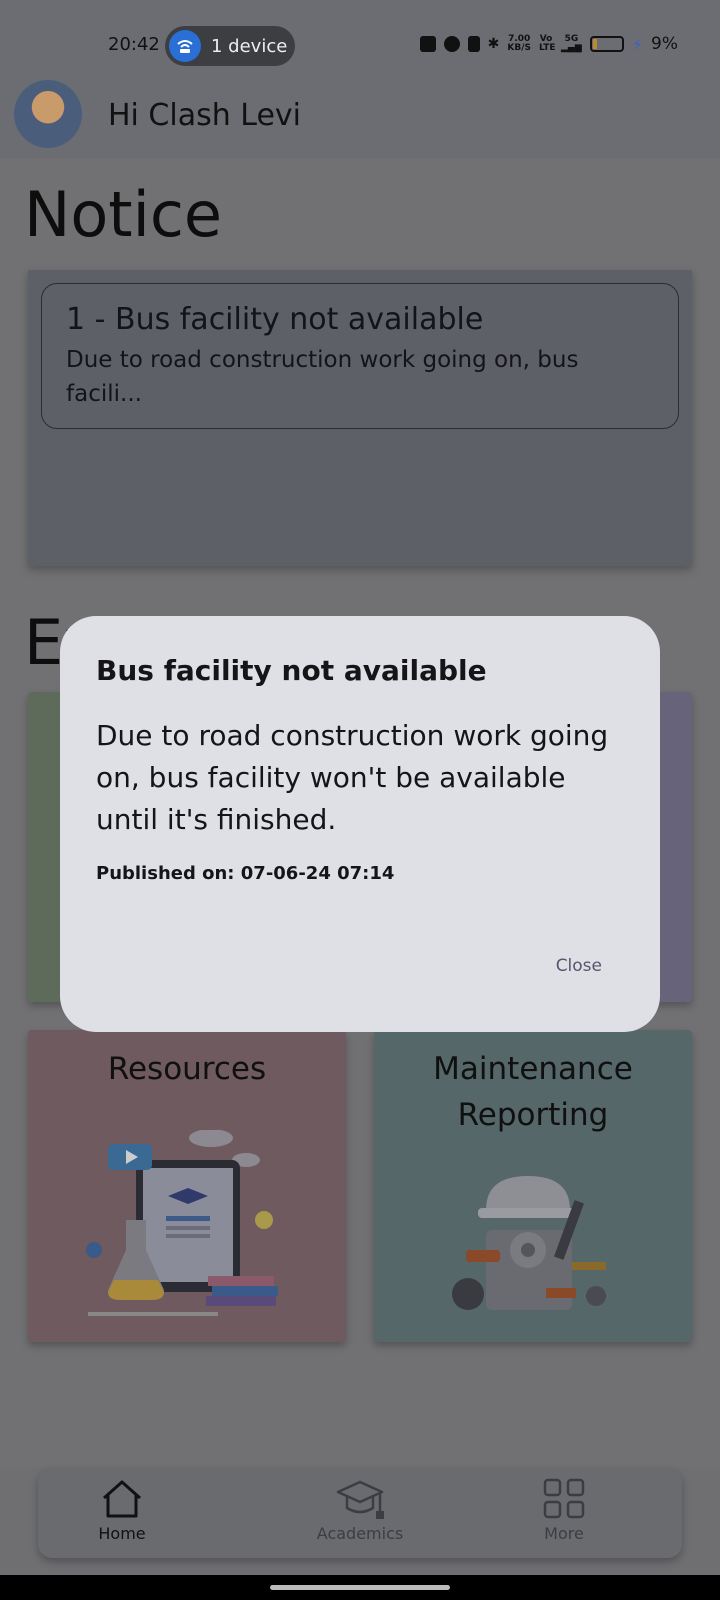  I want to click on status-icons: ✱ 7.00 KB/S Vo LTE 5G ▂▄▆ ⚡ 9%, so click(548, 44).